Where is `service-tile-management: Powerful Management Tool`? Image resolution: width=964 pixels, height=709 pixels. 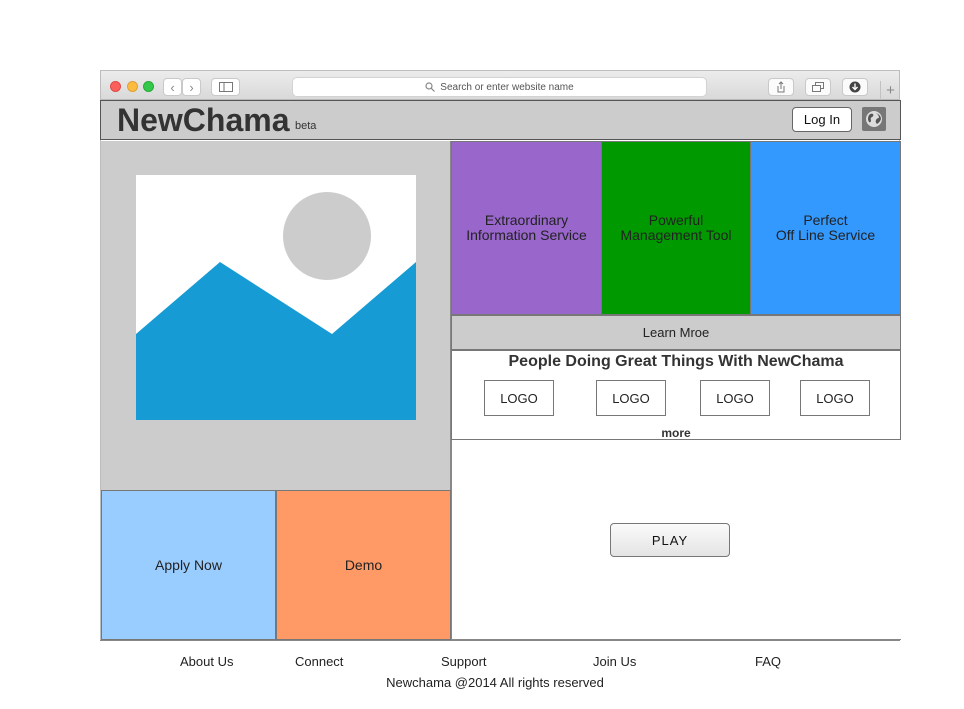 service-tile-management: Powerful Management Tool is located at coordinates (676, 228).